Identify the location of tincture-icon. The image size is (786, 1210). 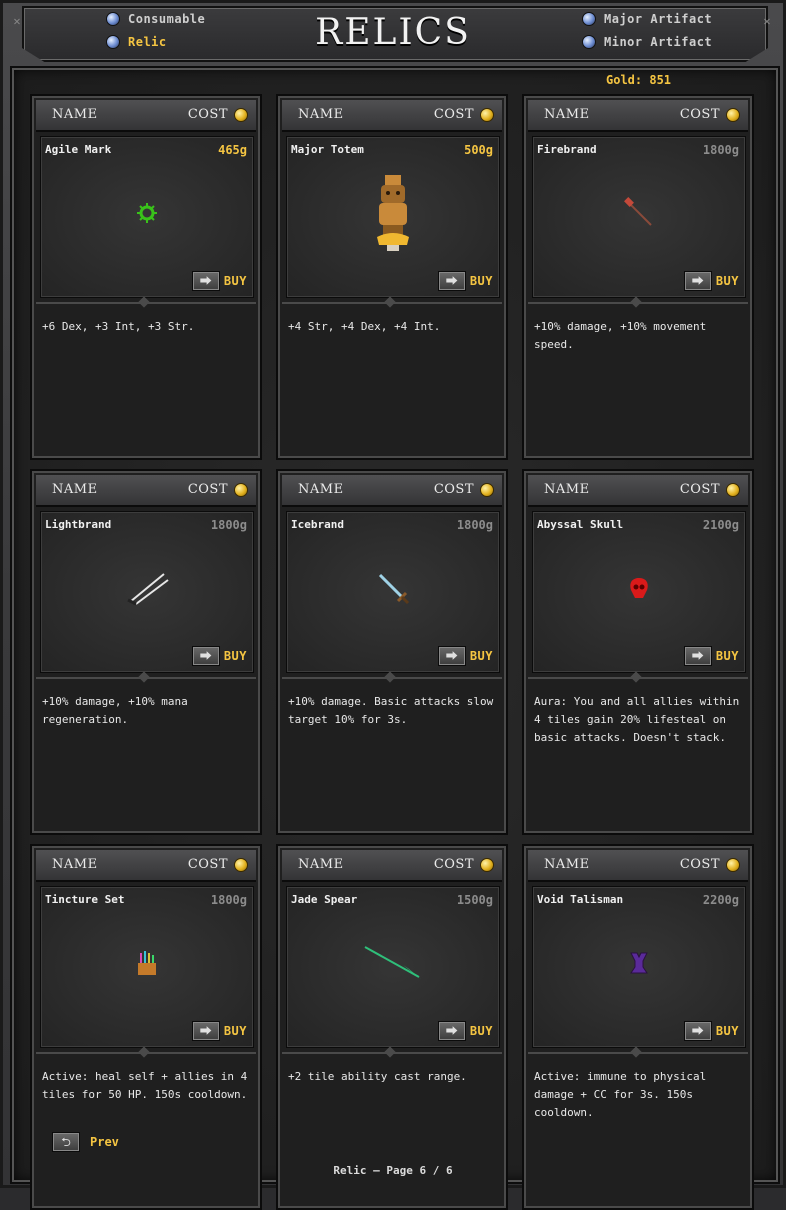
(147, 963).